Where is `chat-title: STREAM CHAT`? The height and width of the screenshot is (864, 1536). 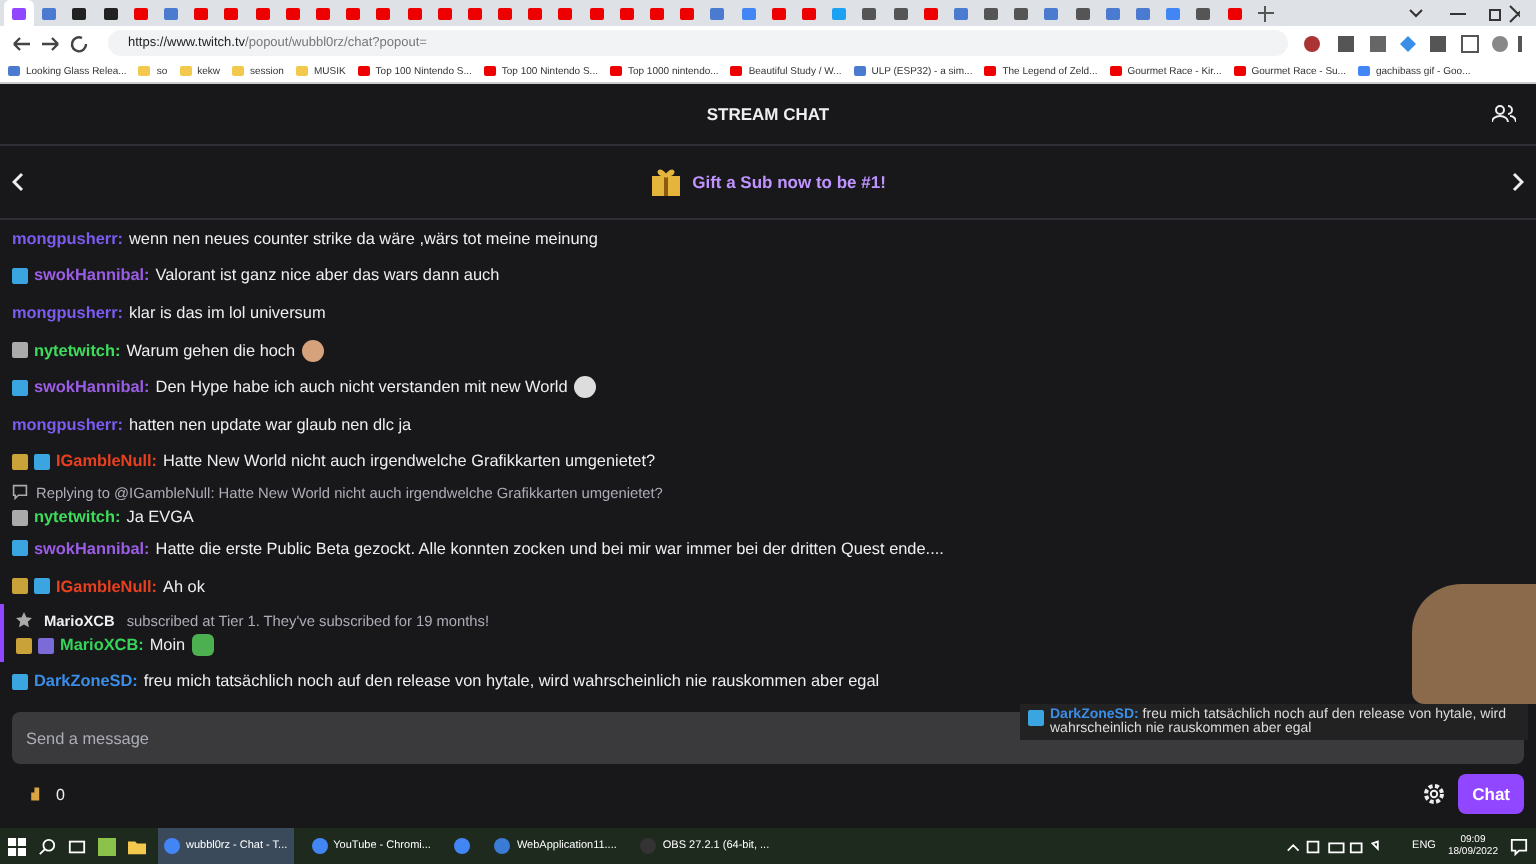 chat-title: STREAM CHAT is located at coordinates (768, 114).